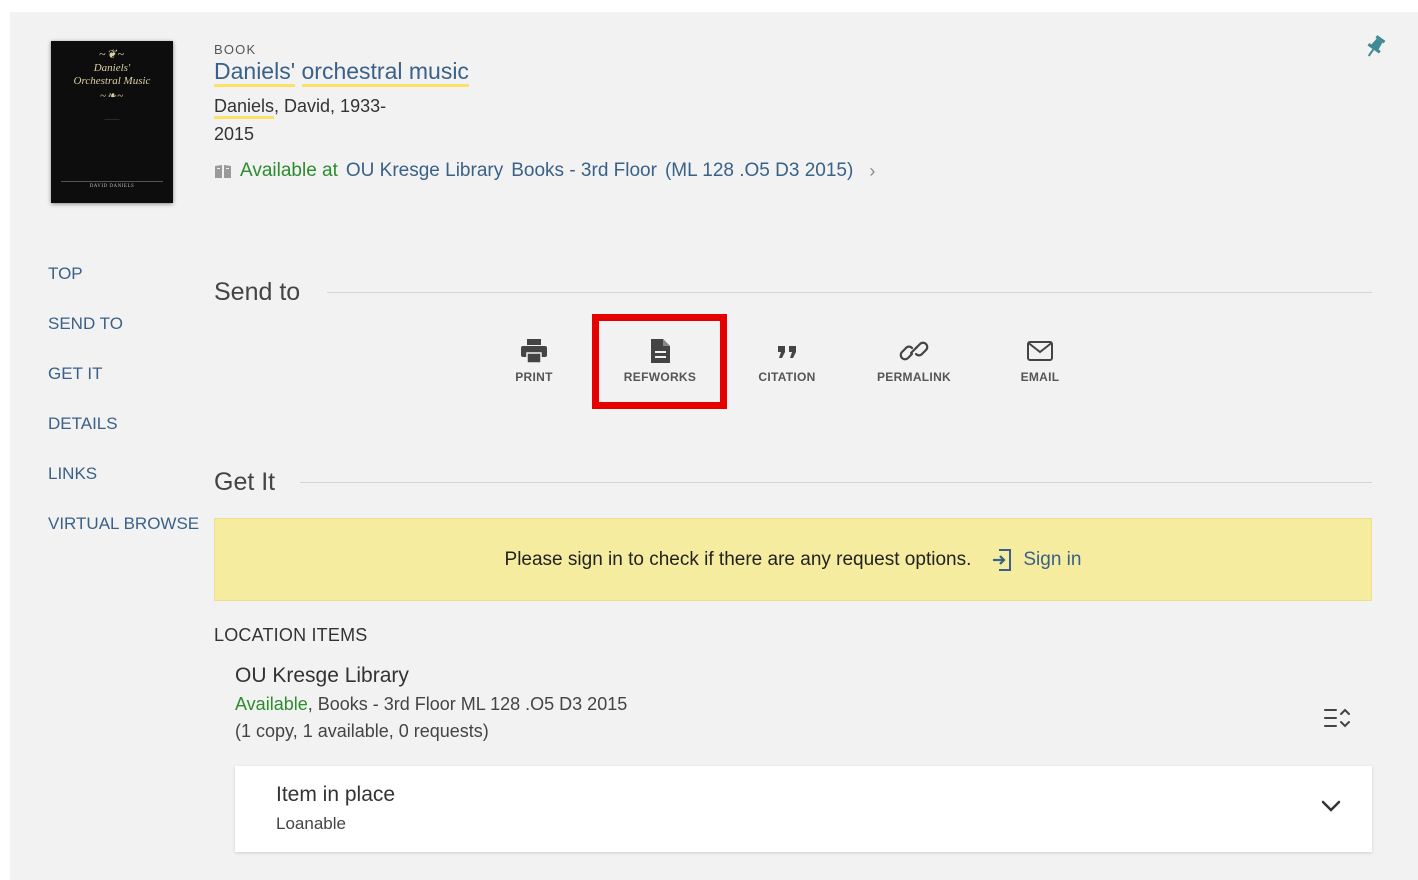 This screenshot has width=1418, height=880. Describe the element at coordinates (123, 287) in the screenshot. I see `nav-top: TOP` at that location.